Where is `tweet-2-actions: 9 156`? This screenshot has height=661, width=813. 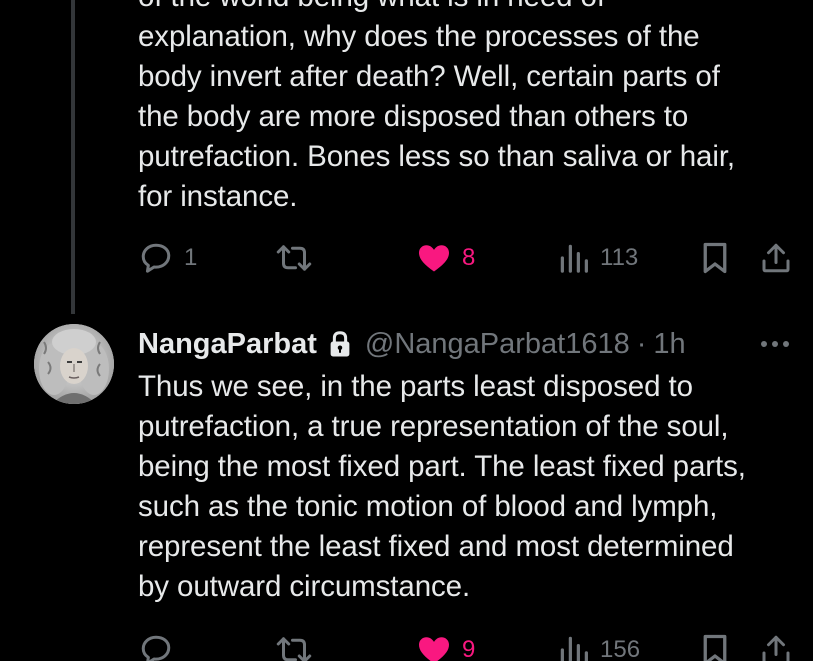
tweet-2-actions: 9 156 is located at coordinates (468, 645).